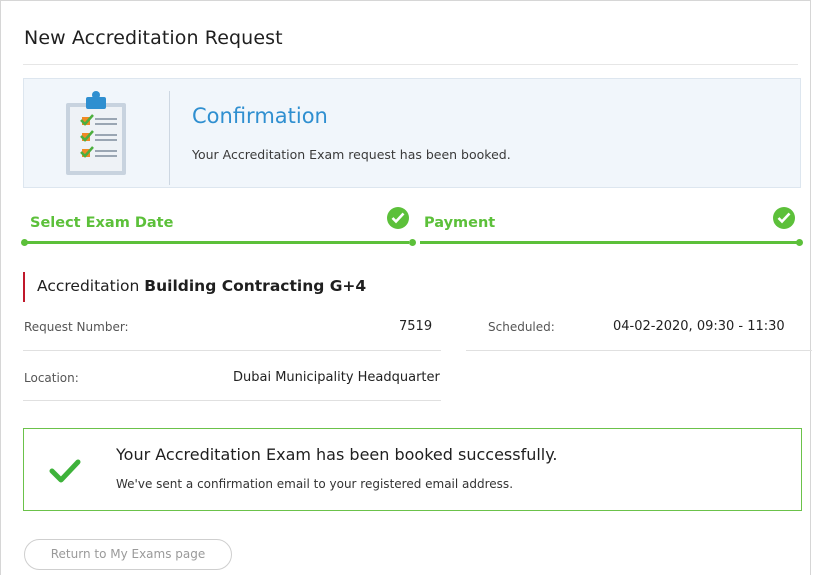  I want to click on step-payment: Payment, so click(611, 227).